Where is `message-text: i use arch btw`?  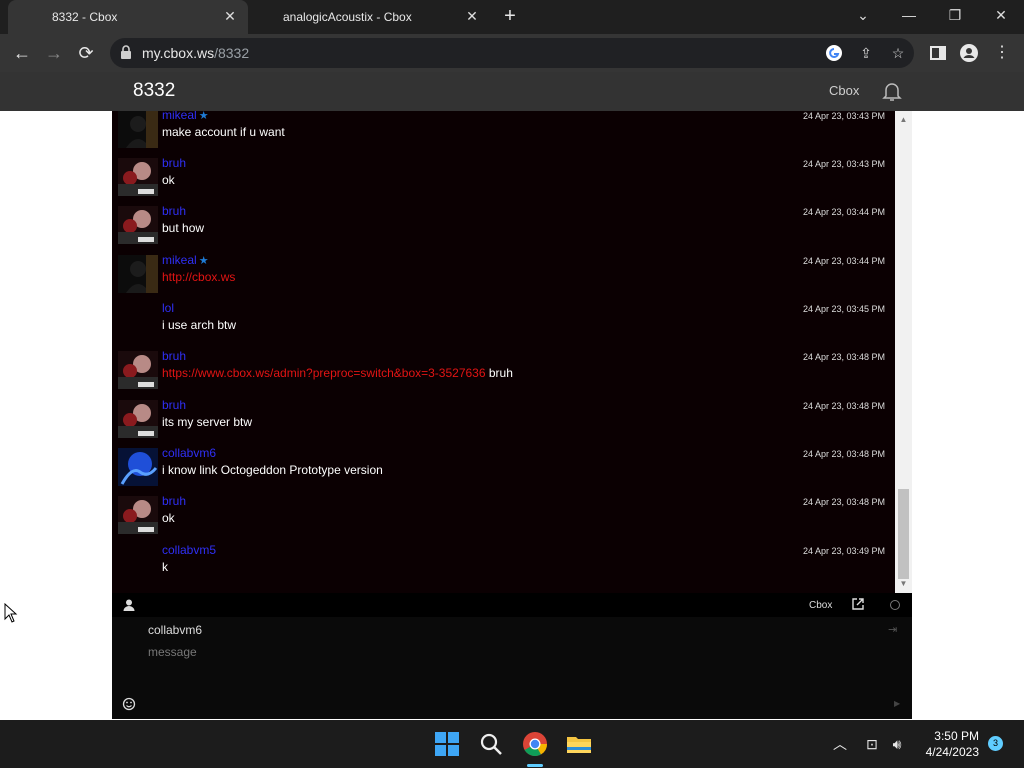
message-text: i use arch btw is located at coordinates (199, 325).